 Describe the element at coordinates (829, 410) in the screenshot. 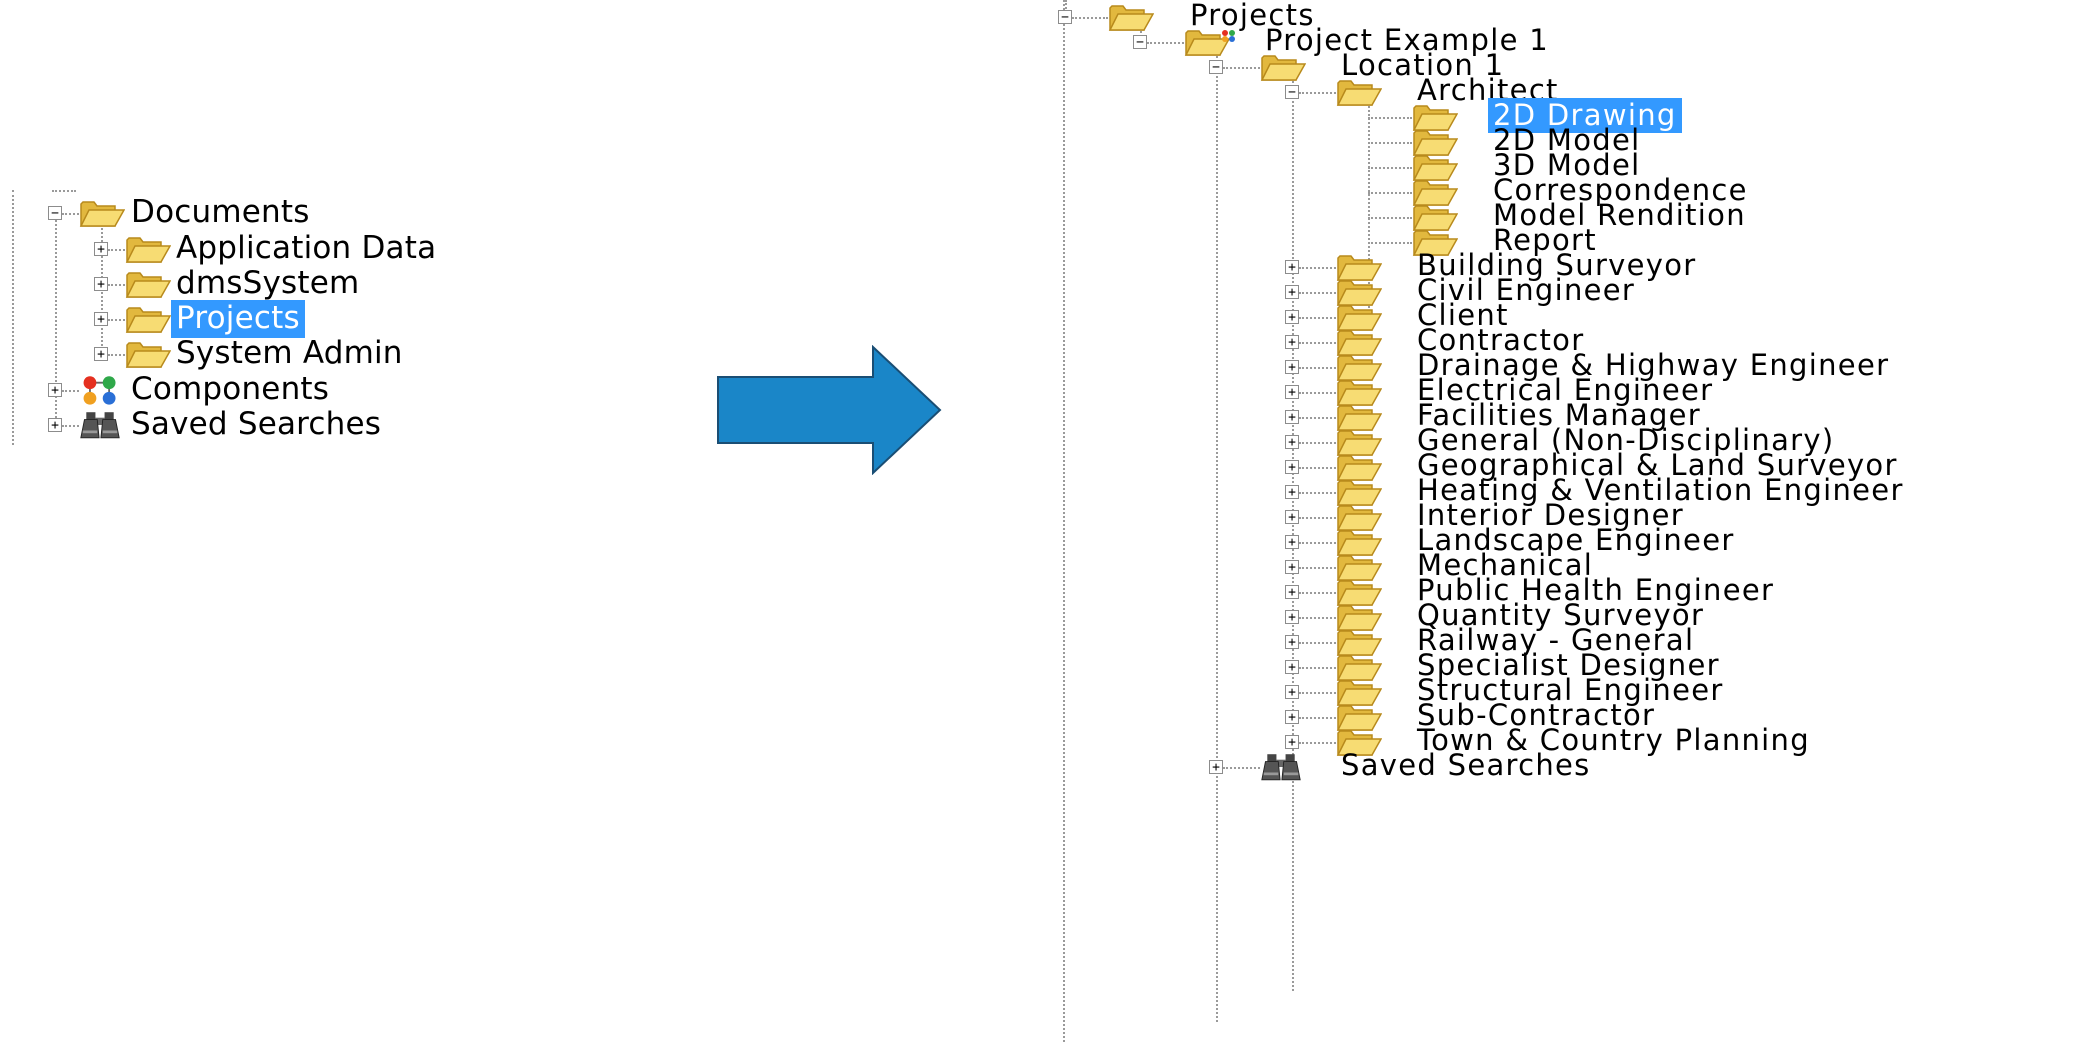

I see `arrow-right-icon` at that location.